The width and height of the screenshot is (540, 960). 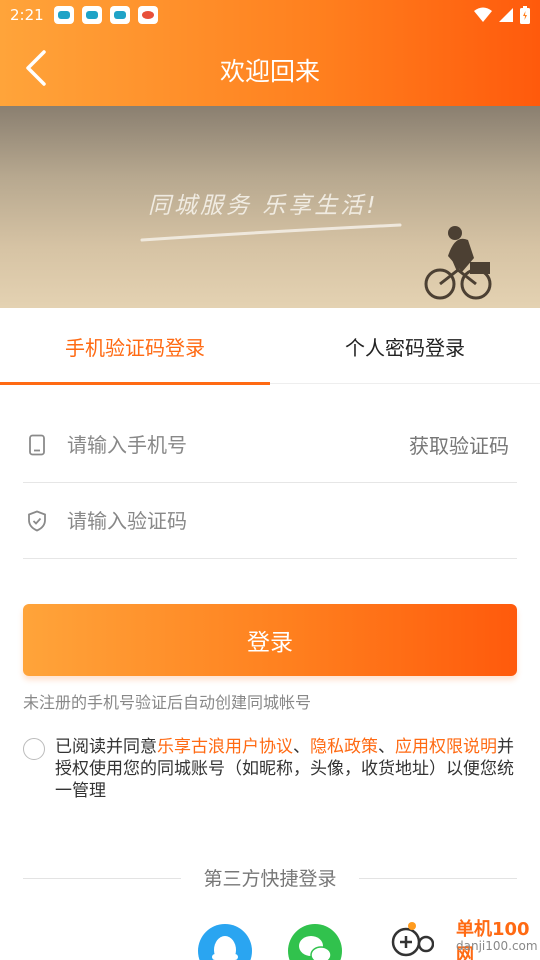 What do you see at coordinates (438, 878) in the screenshot?
I see `divider-line` at bounding box center [438, 878].